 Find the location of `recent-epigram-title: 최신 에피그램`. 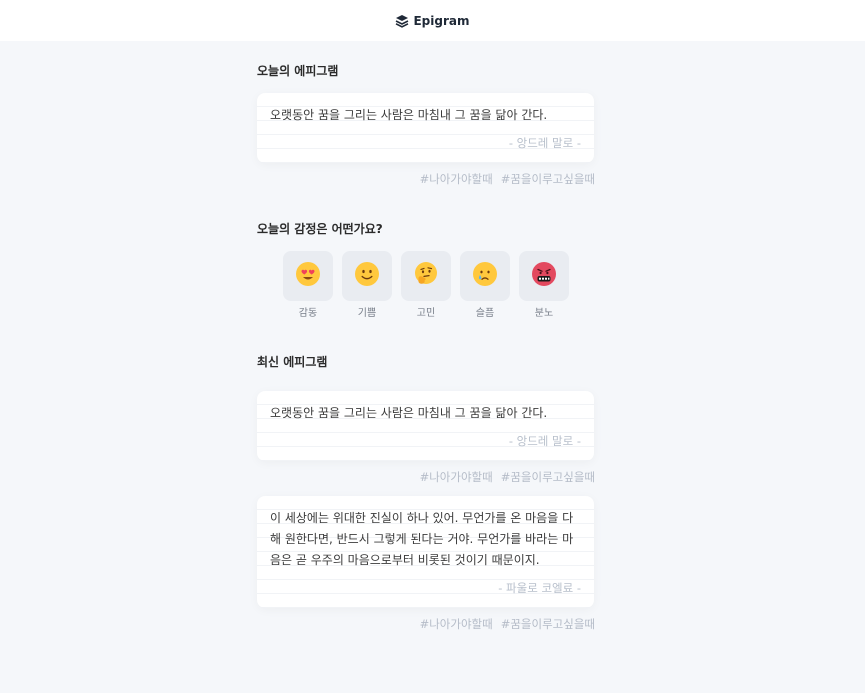

recent-epigram-title: 최신 에피그램 is located at coordinates (292, 362).